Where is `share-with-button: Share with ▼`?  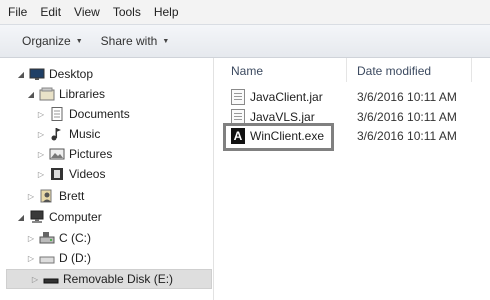
share-with-button: Share with ▼ is located at coordinates (135, 41).